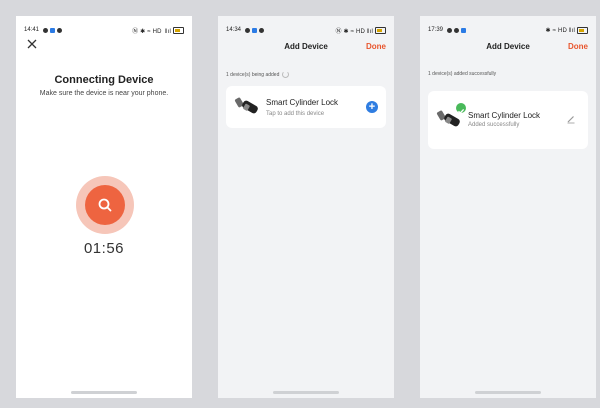  What do you see at coordinates (571, 119) in the screenshot?
I see `edit-icon` at bounding box center [571, 119].